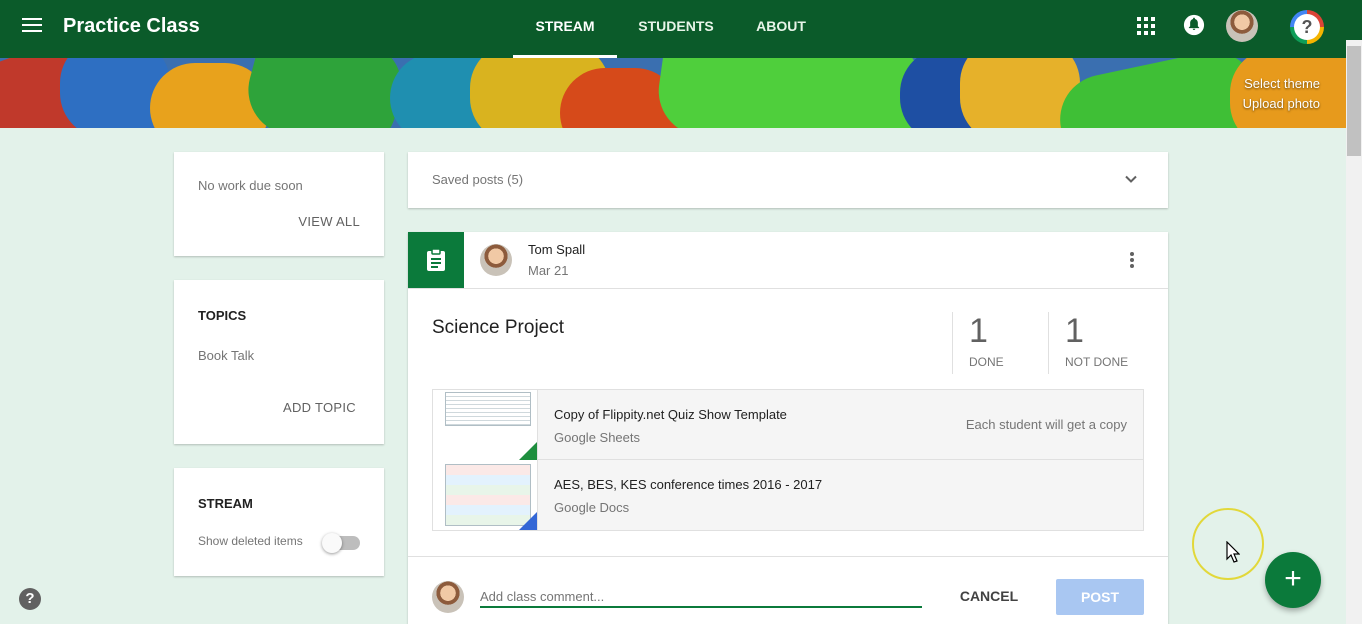 The height and width of the screenshot is (624, 1362). What do you see at coordinates (788, 180) in the screenshot?
I see `saved-posts-bar: Saved posts (5)` at bounding box center [788, 180].